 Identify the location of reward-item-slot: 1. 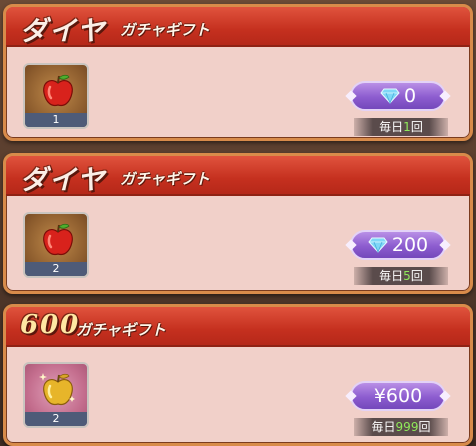
(56, 96).